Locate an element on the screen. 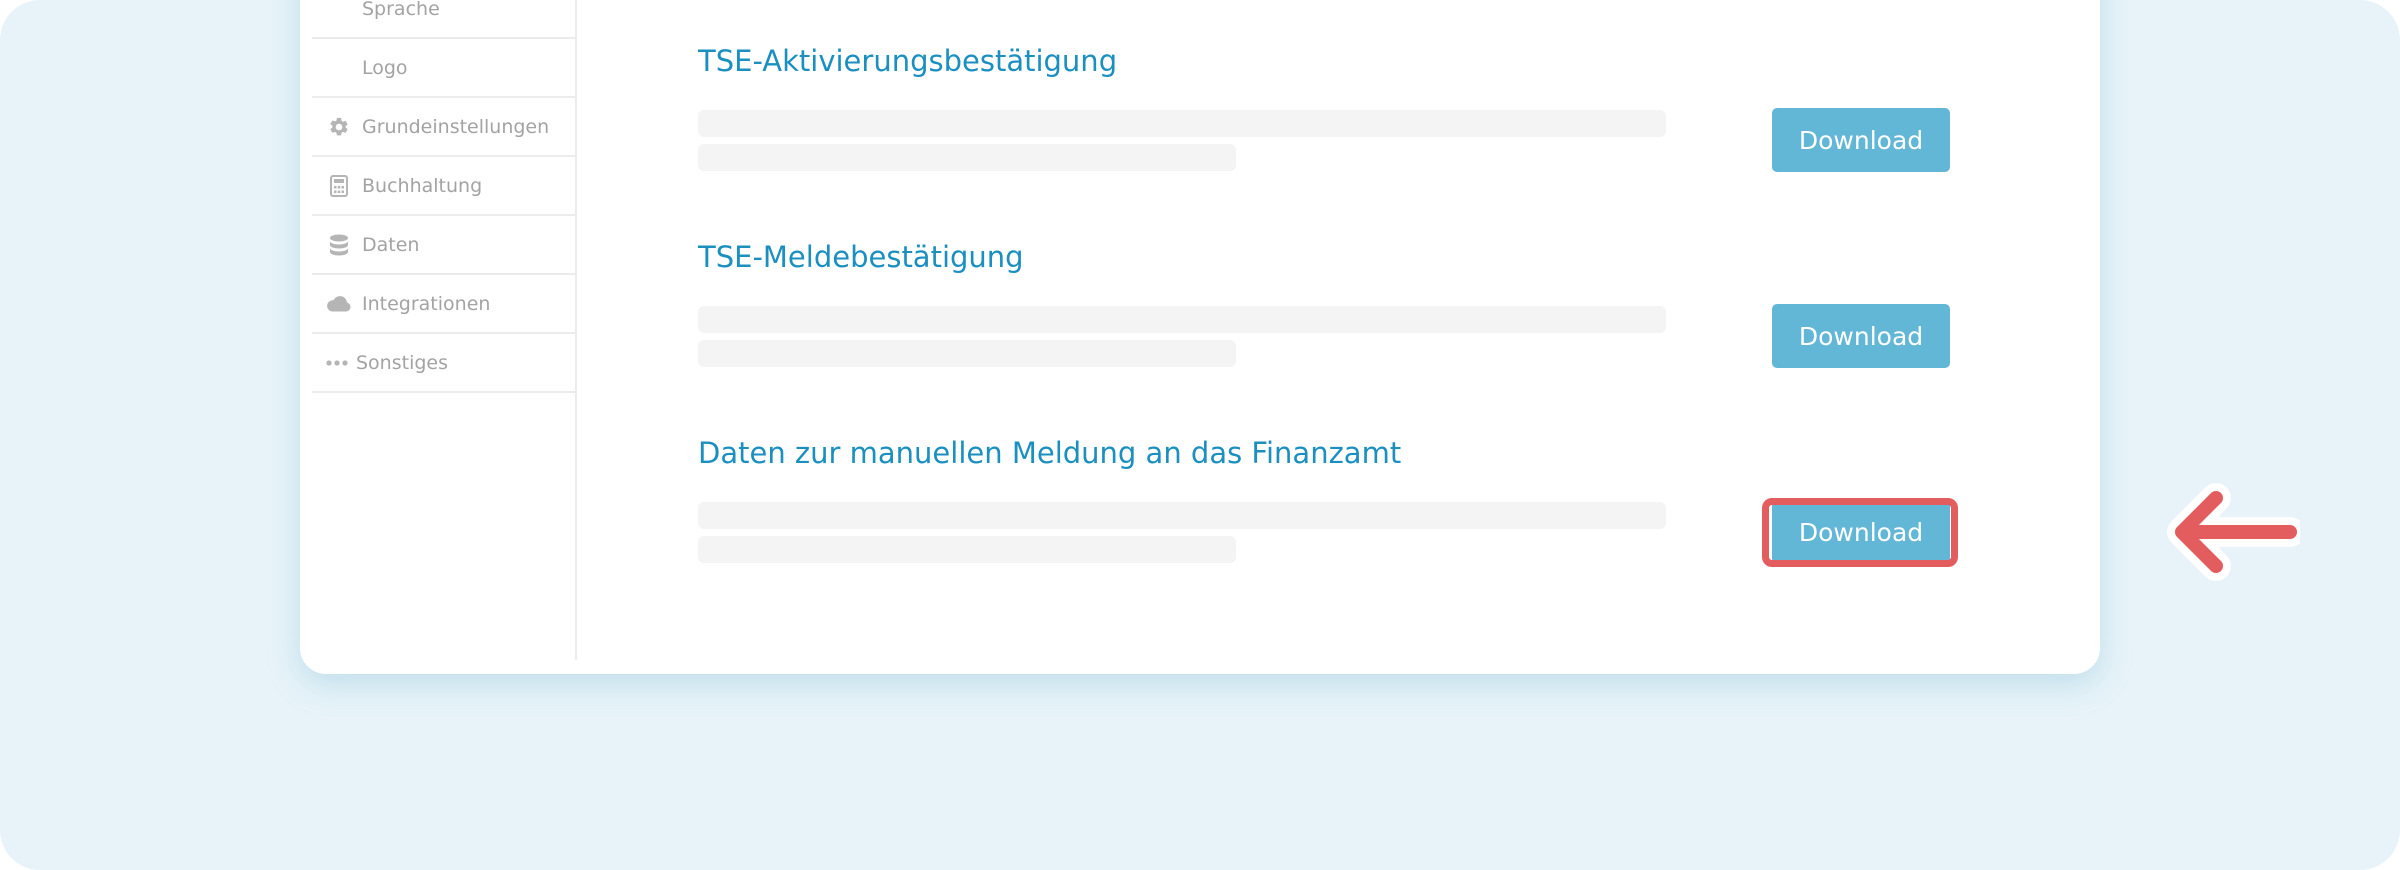  pointer-arrow-icon is located at coordinates (2233, 532).